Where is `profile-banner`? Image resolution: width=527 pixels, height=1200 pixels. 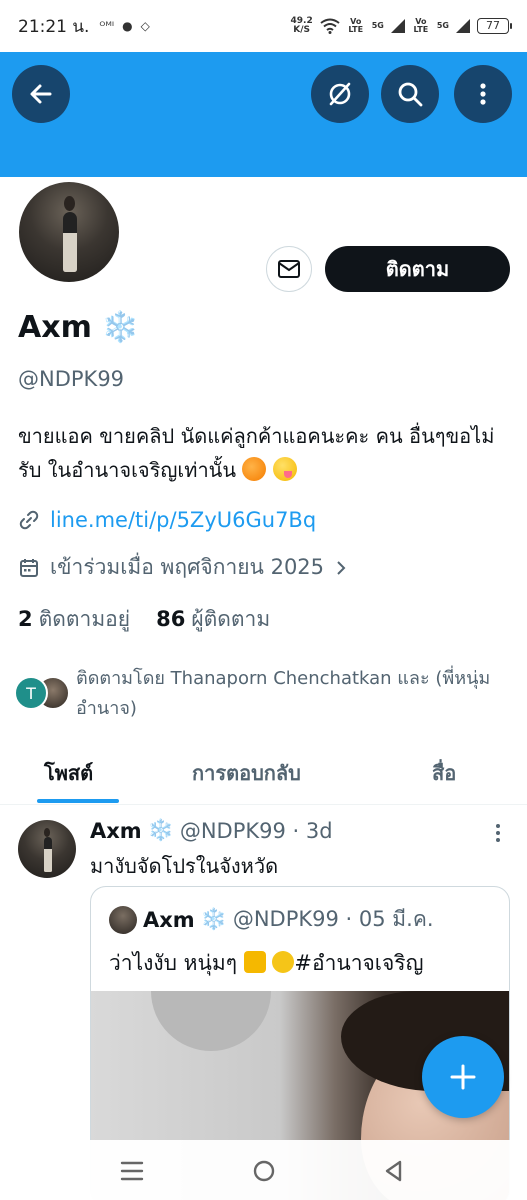 profile-banner is located at coordinates (263, 114).